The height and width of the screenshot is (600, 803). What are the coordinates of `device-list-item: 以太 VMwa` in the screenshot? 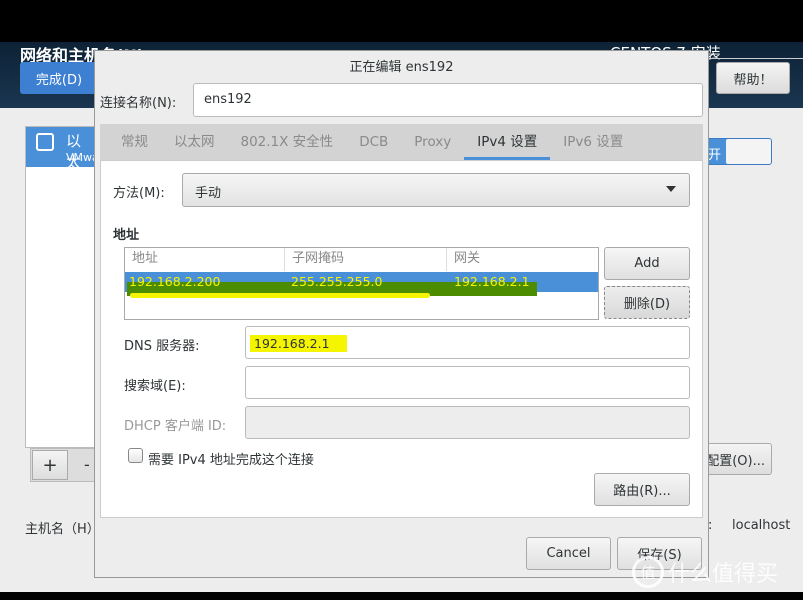 It's located at (62, 149).